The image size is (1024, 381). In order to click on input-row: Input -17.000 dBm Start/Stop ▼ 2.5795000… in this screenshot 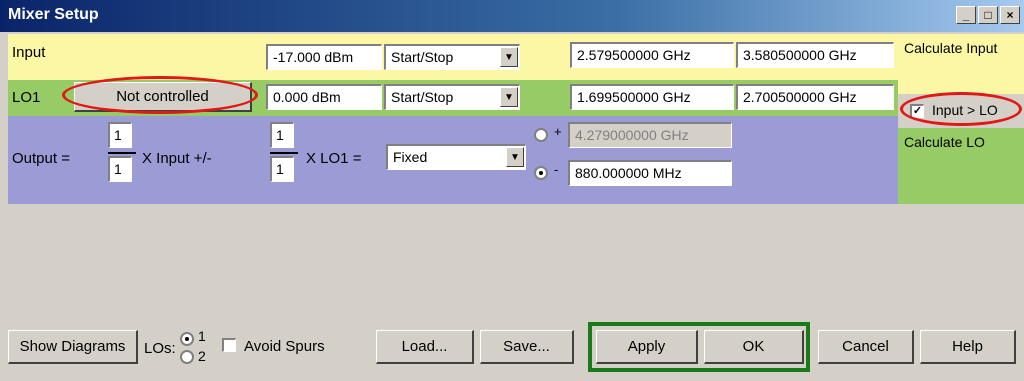, I will do `click(453, 57)`.